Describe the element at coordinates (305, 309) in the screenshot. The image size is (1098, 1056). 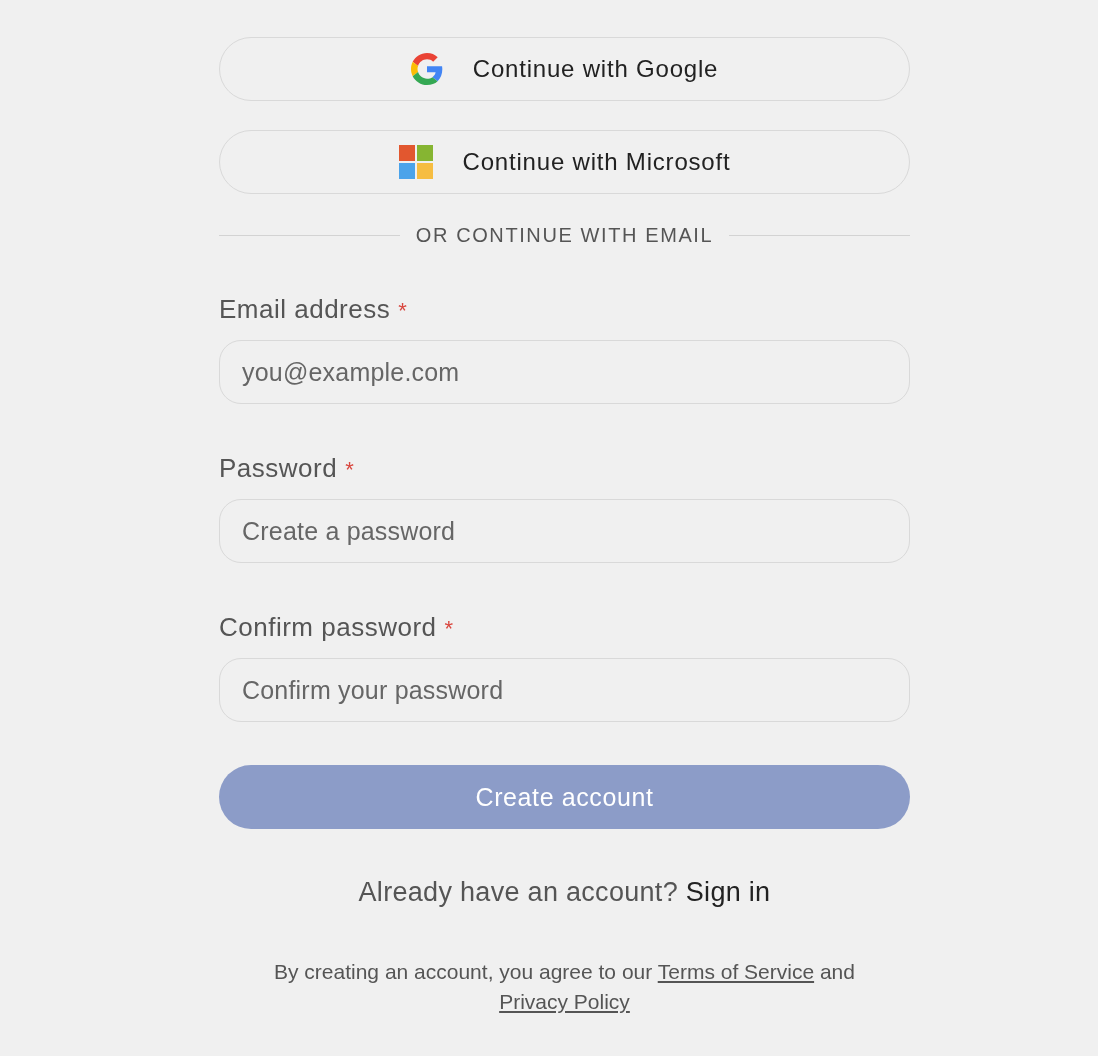
I see `field-label: Email address` at that location.